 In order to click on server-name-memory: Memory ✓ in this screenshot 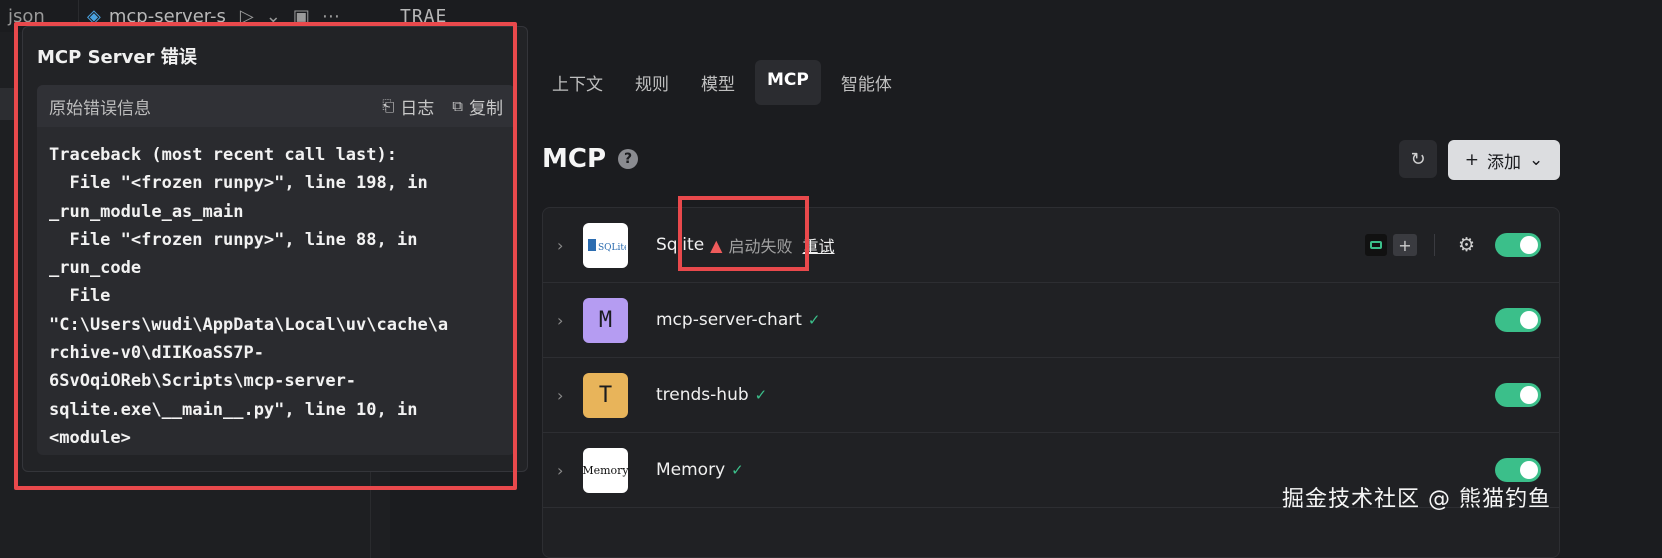, I will do `click(700, 470)`.